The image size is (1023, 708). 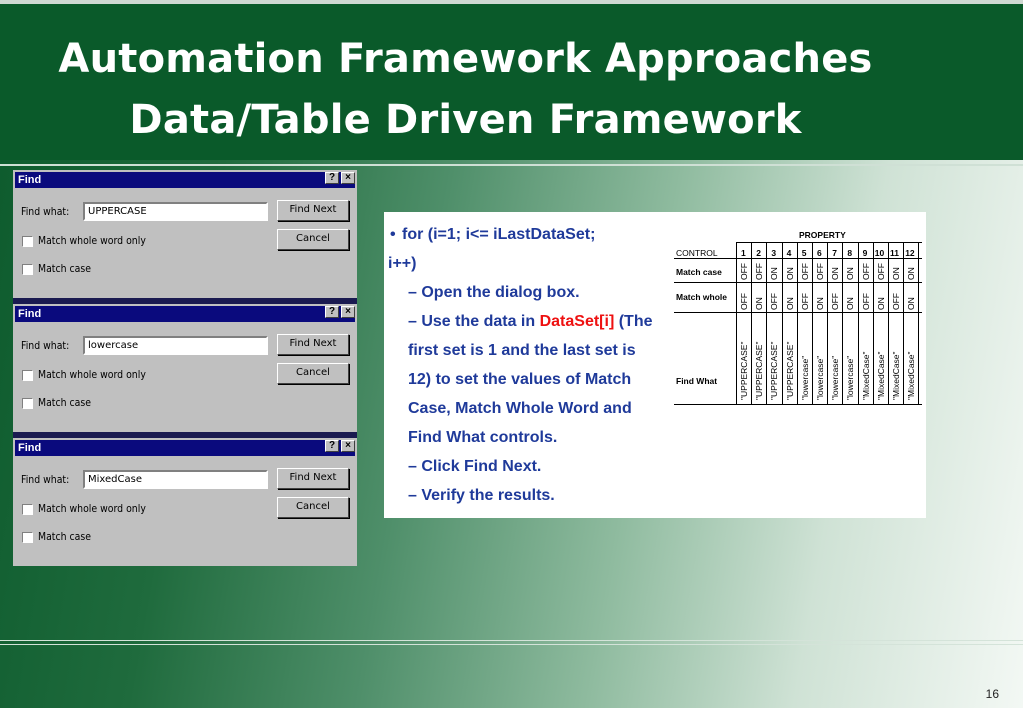 I want to click on step-use-data: – Use the data in DataSet[i] (The, so click(x=530, y=321).